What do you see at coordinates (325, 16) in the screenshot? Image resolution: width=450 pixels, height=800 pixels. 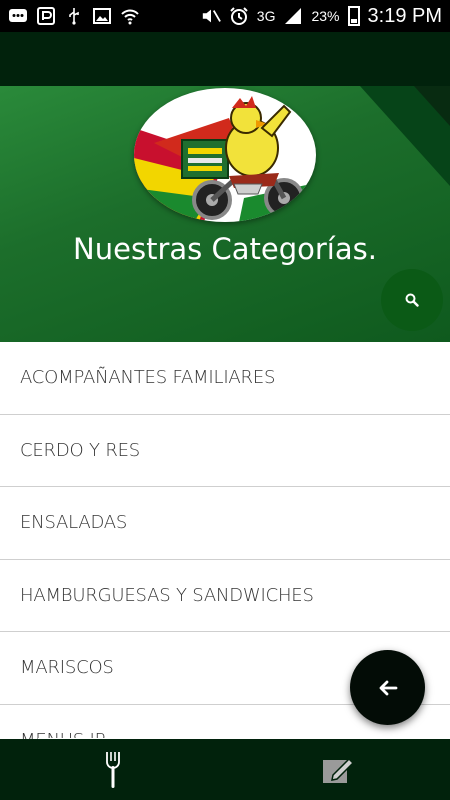 I see `battery-percent: 23%` at bounding box center [325, 16].